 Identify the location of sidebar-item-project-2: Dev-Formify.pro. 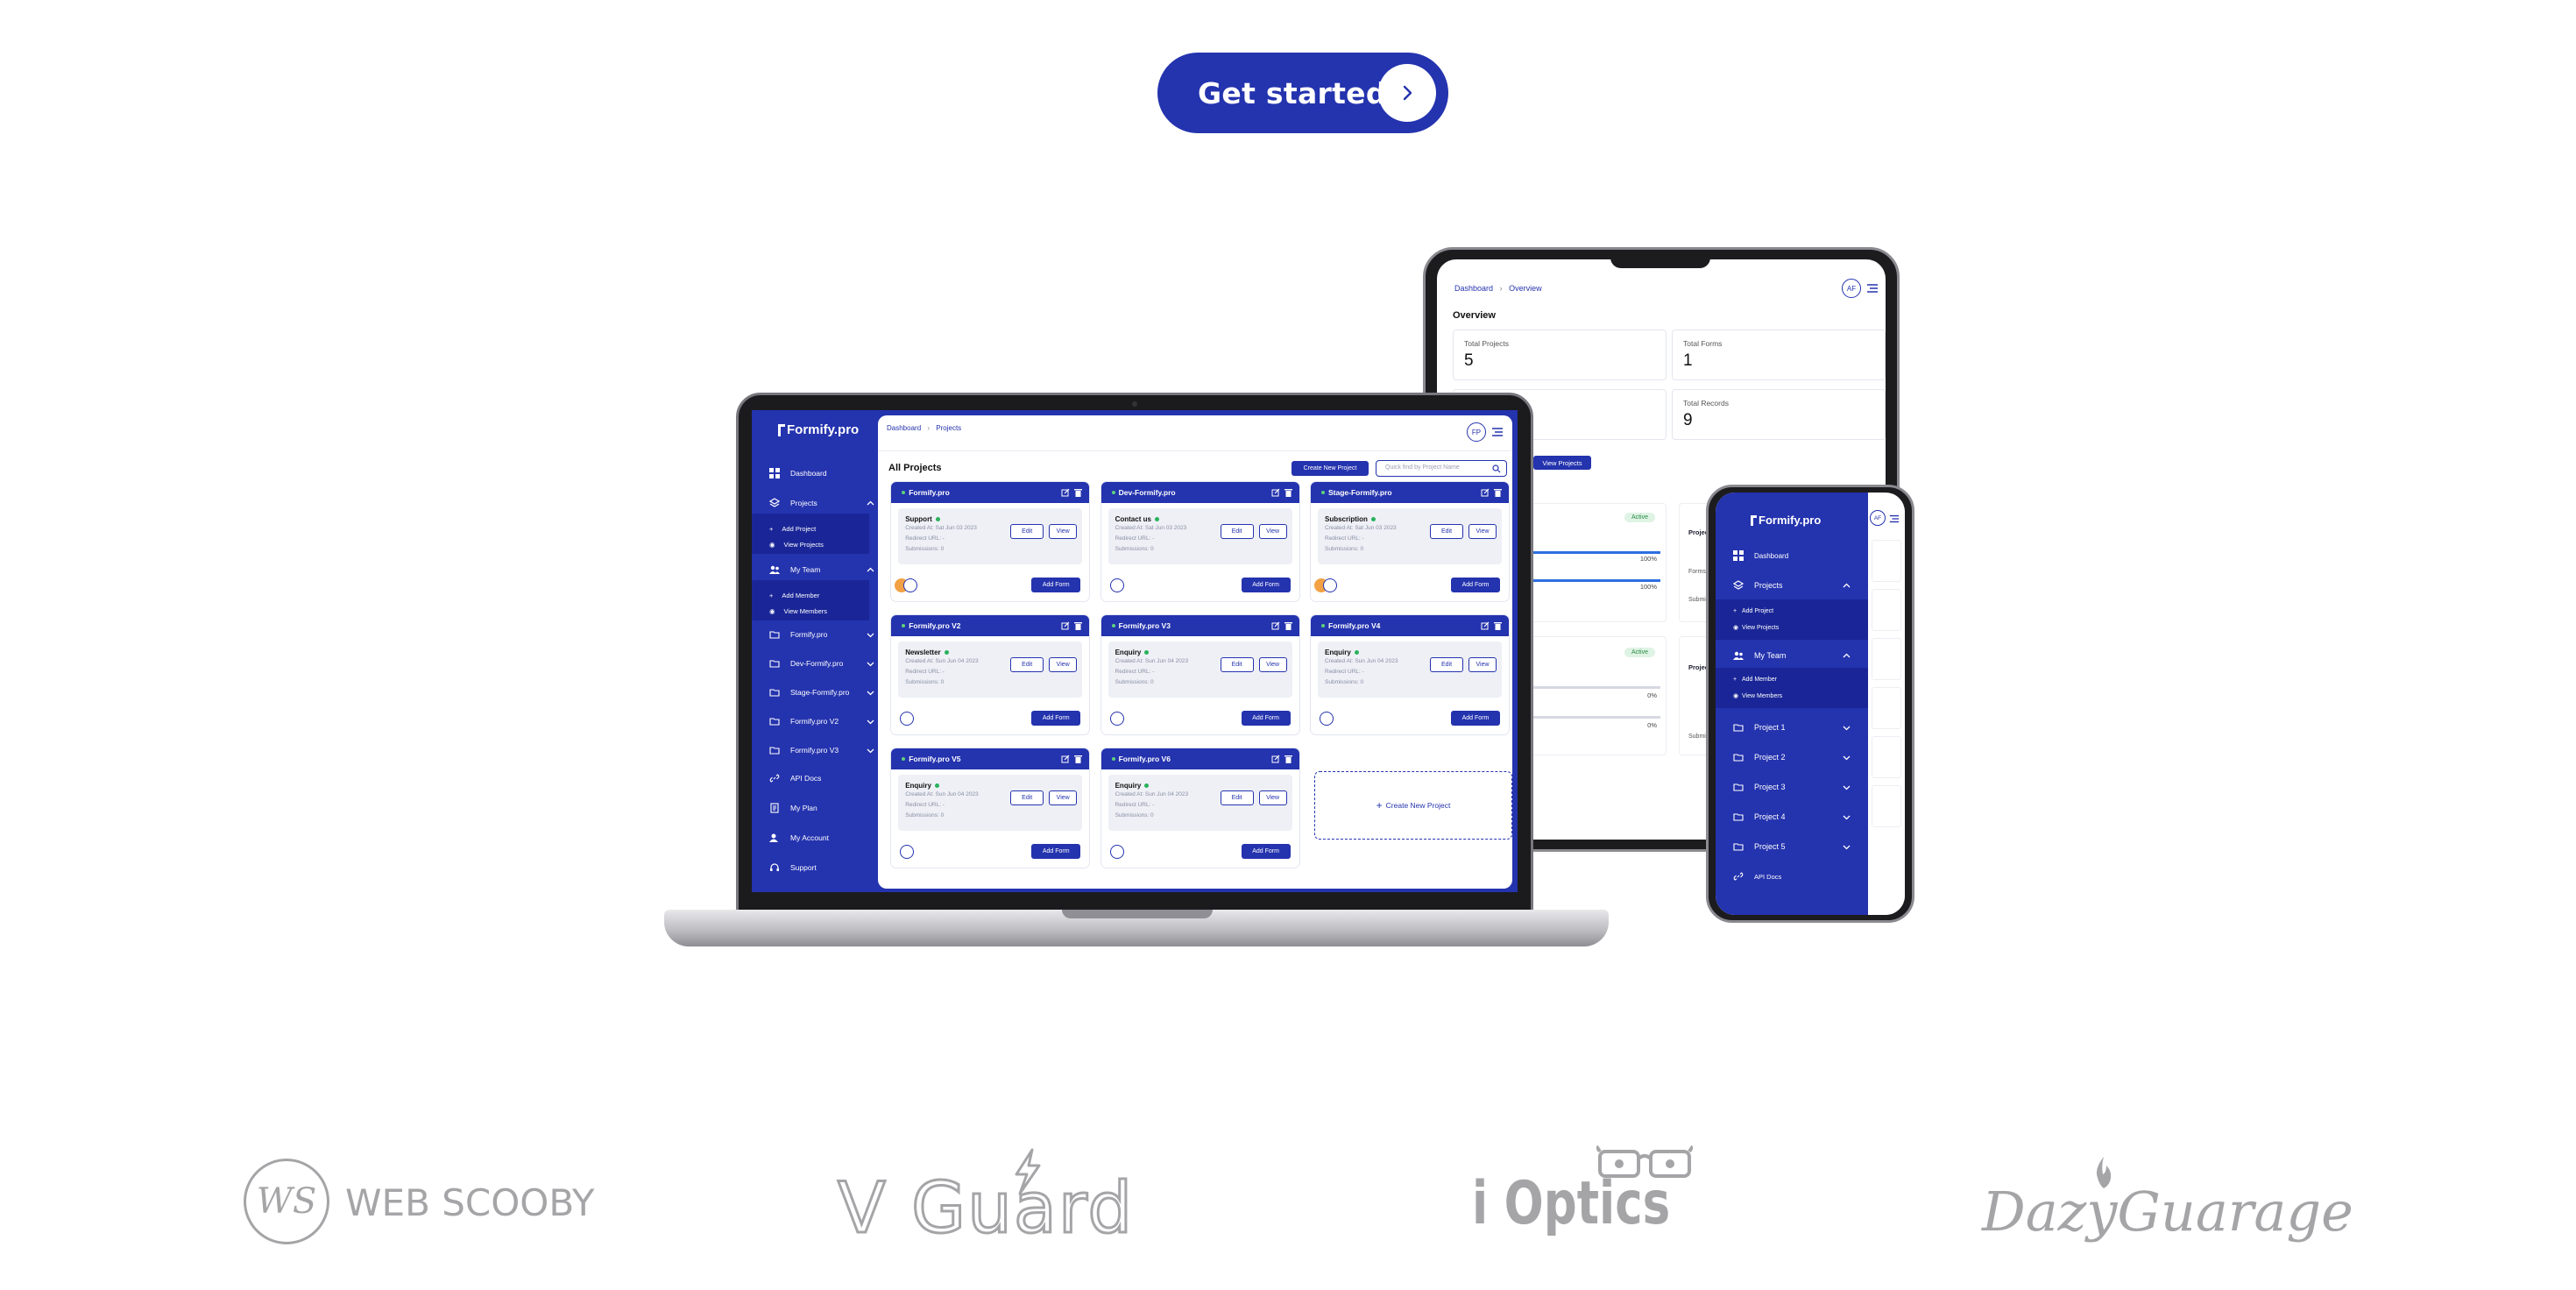
(821, 663).